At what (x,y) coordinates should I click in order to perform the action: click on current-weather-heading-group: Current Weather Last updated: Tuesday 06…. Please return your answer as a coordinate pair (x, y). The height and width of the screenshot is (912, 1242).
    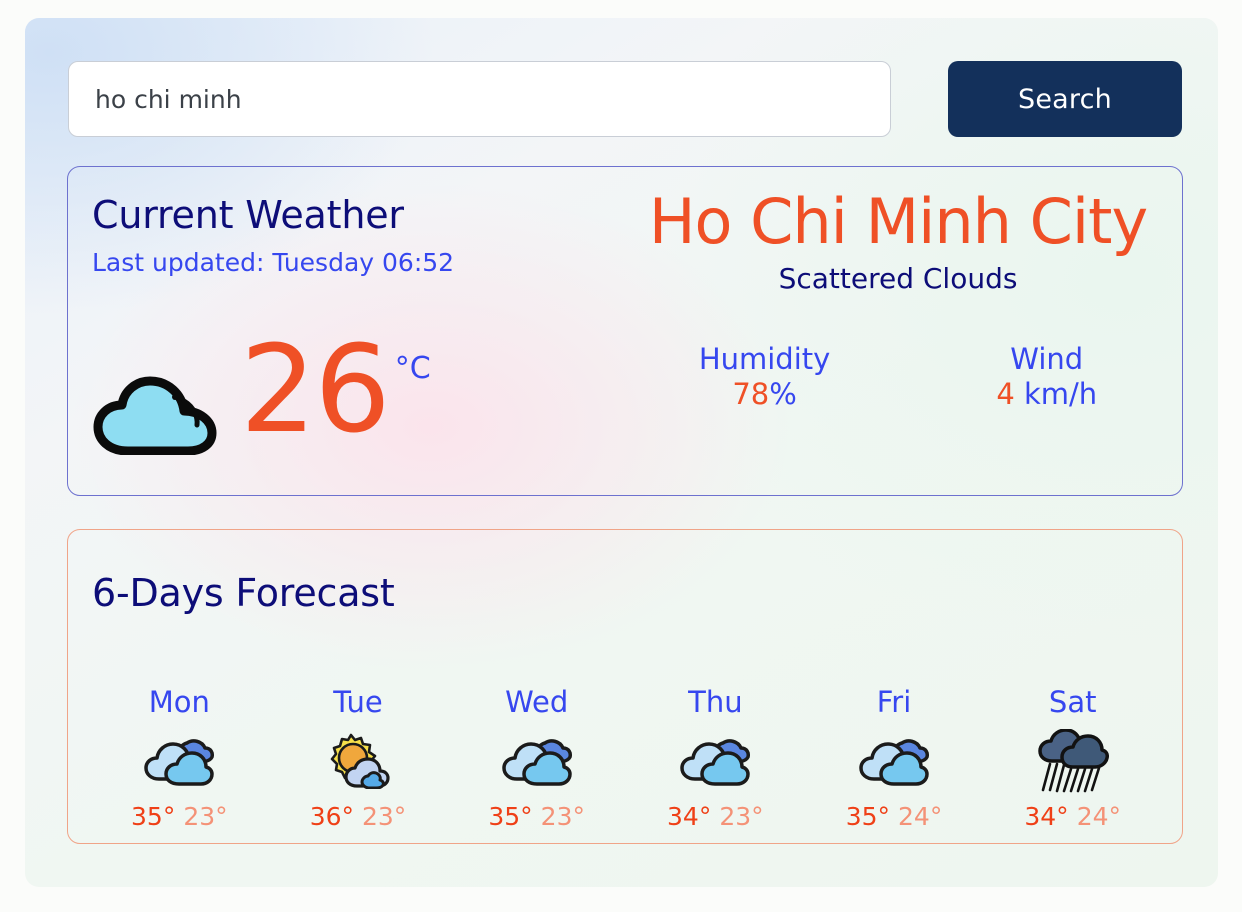
    Looking at the image, I should click on (273, 235).